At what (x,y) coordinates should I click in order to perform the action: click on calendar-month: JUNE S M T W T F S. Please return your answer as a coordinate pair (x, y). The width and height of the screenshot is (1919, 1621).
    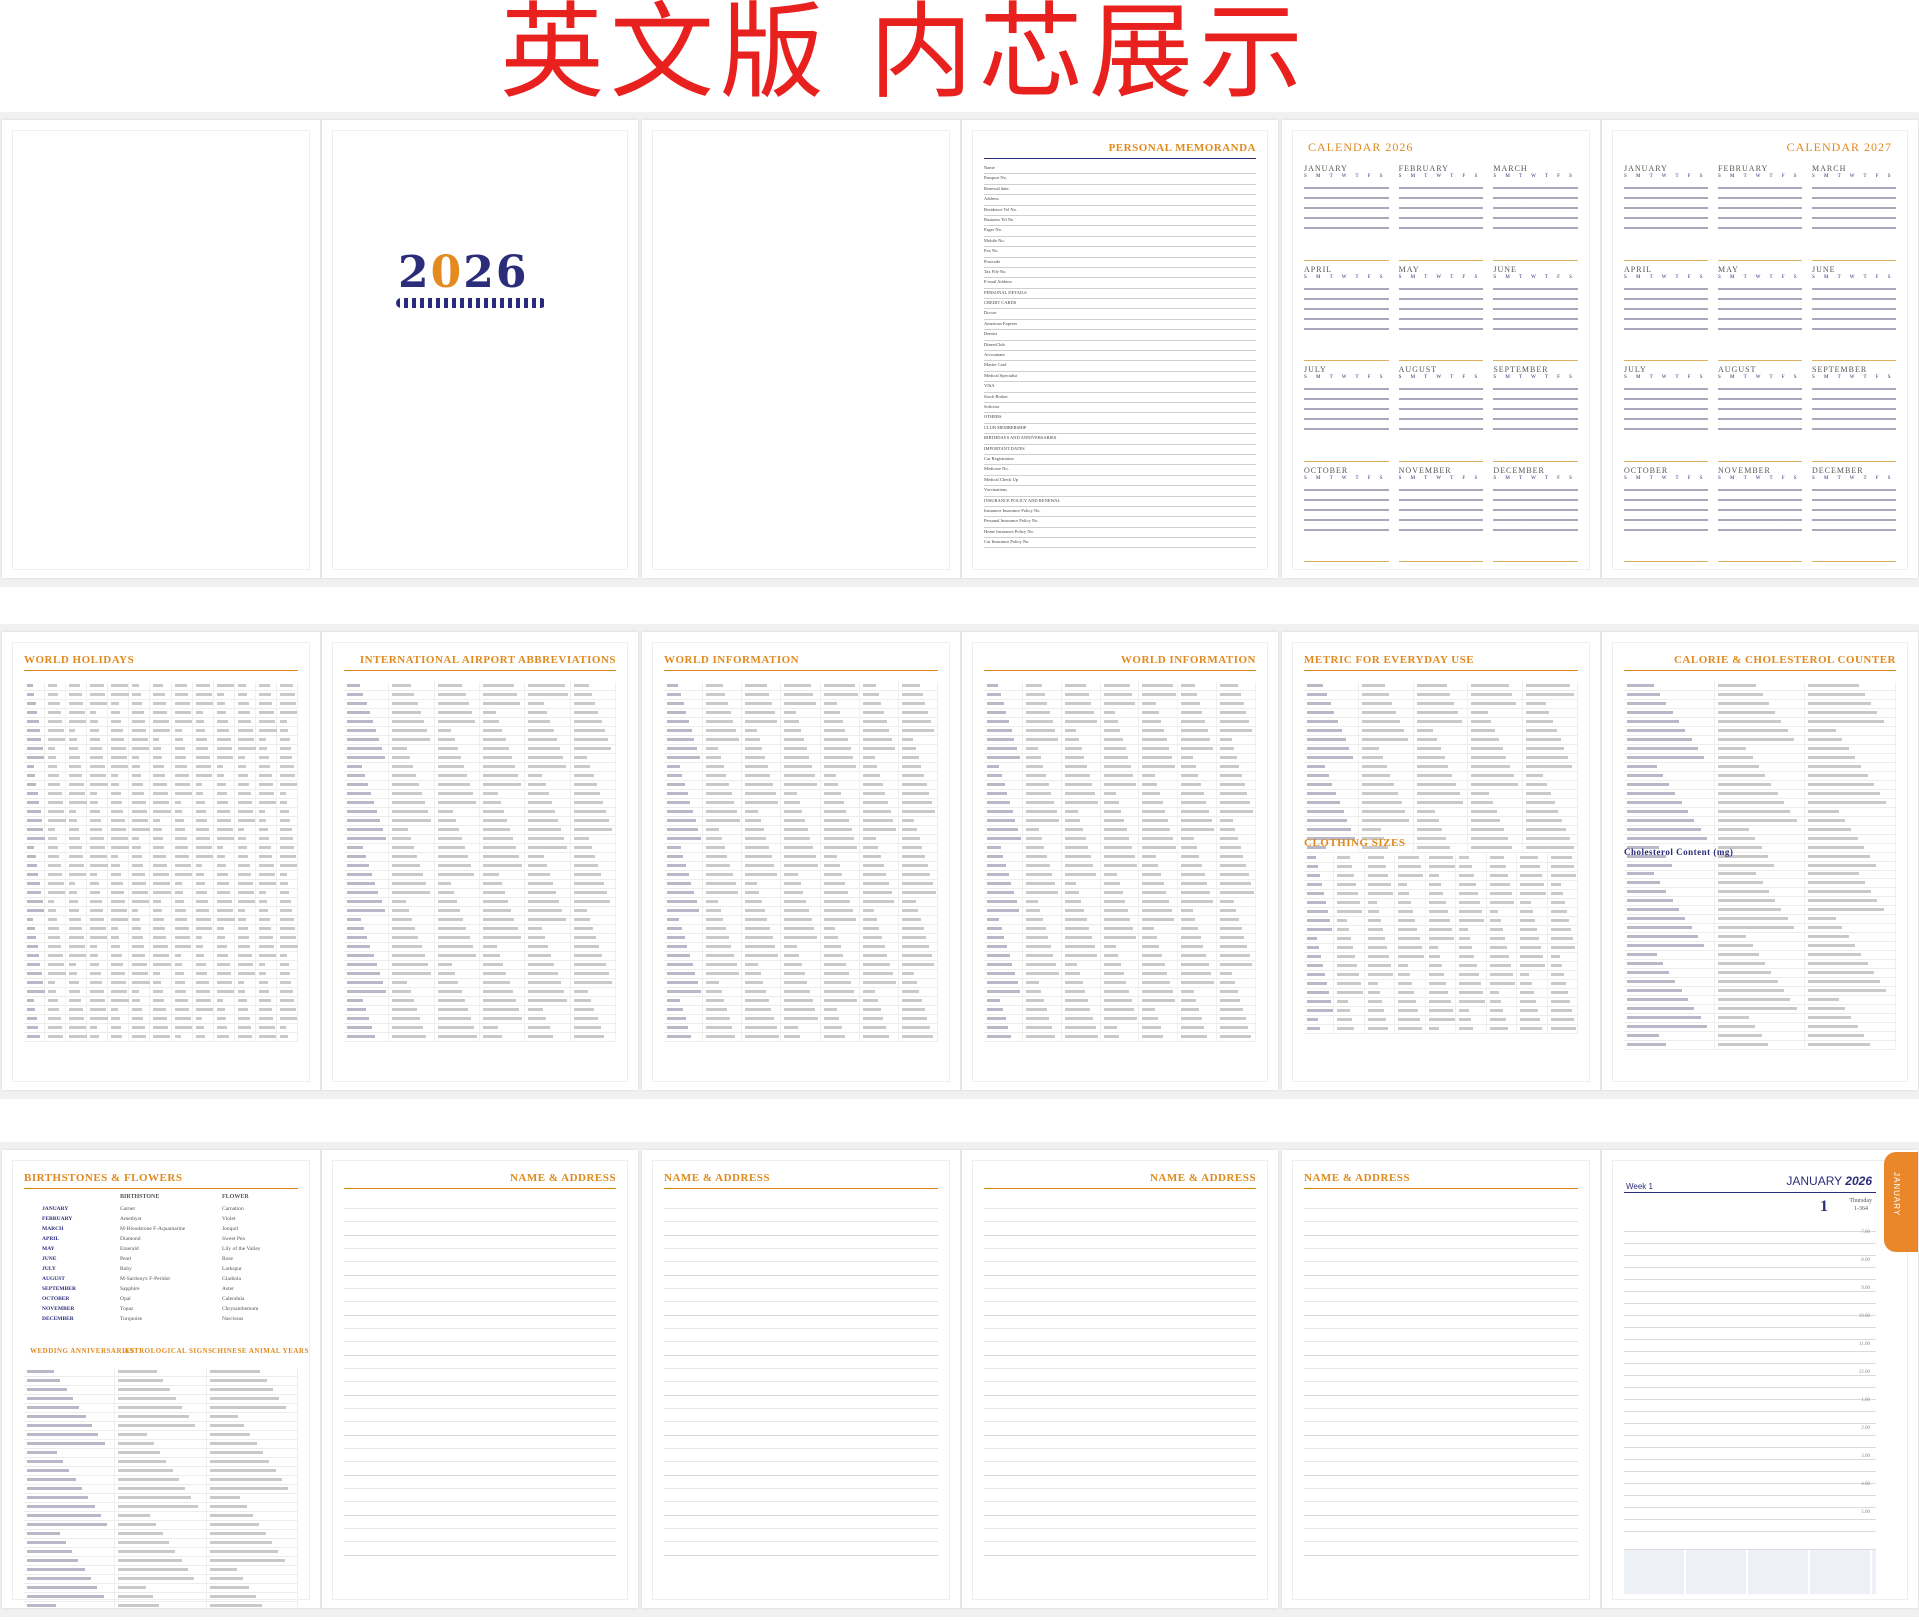
    Looking at the image, I should click on (1535, 312).